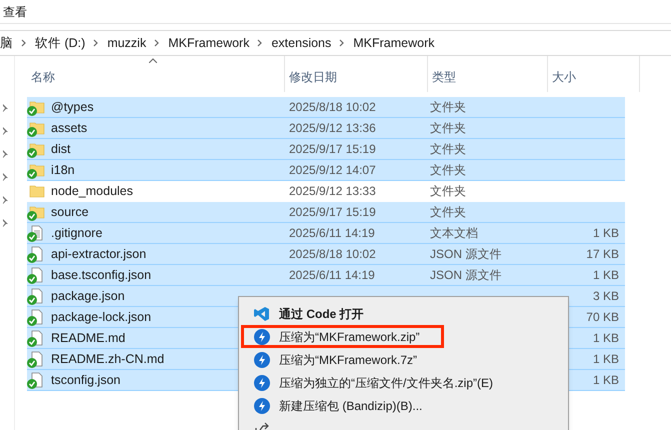 The image size is (671, 430). What do you see at coordinates (70, 212) in the screenshot?
I see `file-name: source` at bounding box center [70, 212].